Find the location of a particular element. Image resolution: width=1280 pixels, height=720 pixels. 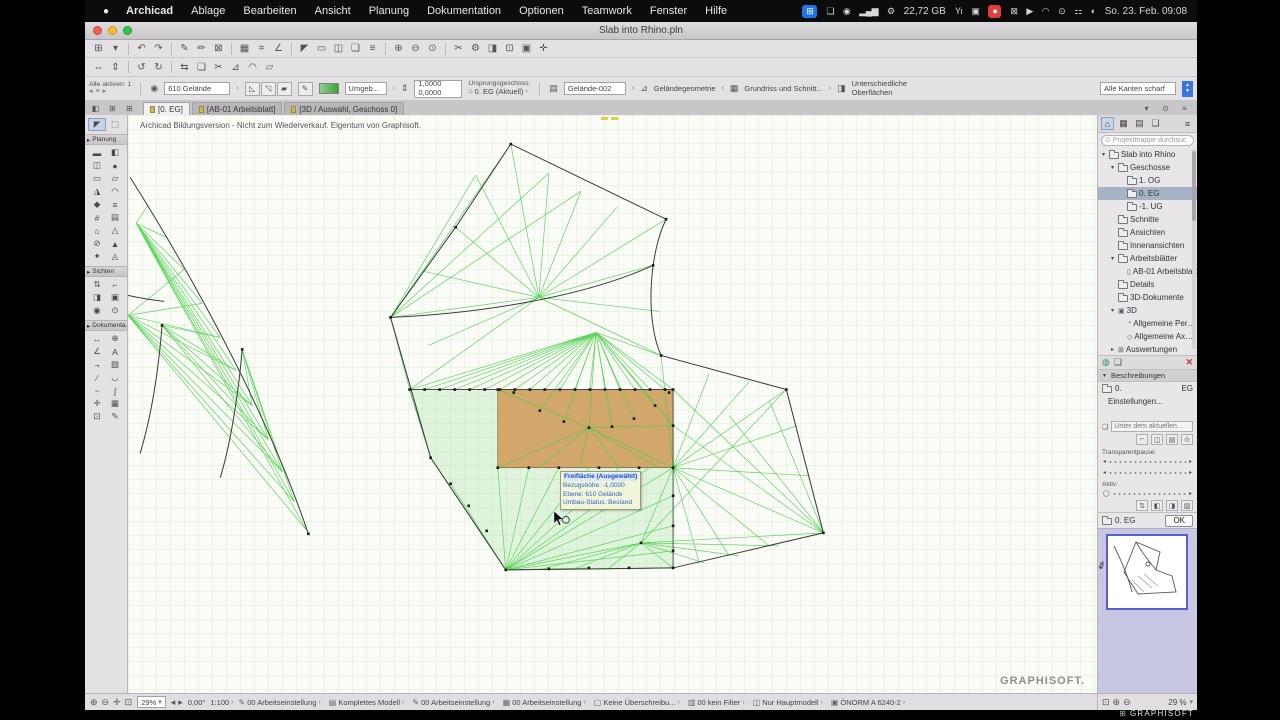

caret-icon: ▸ is located at coordinates (1112, 349).